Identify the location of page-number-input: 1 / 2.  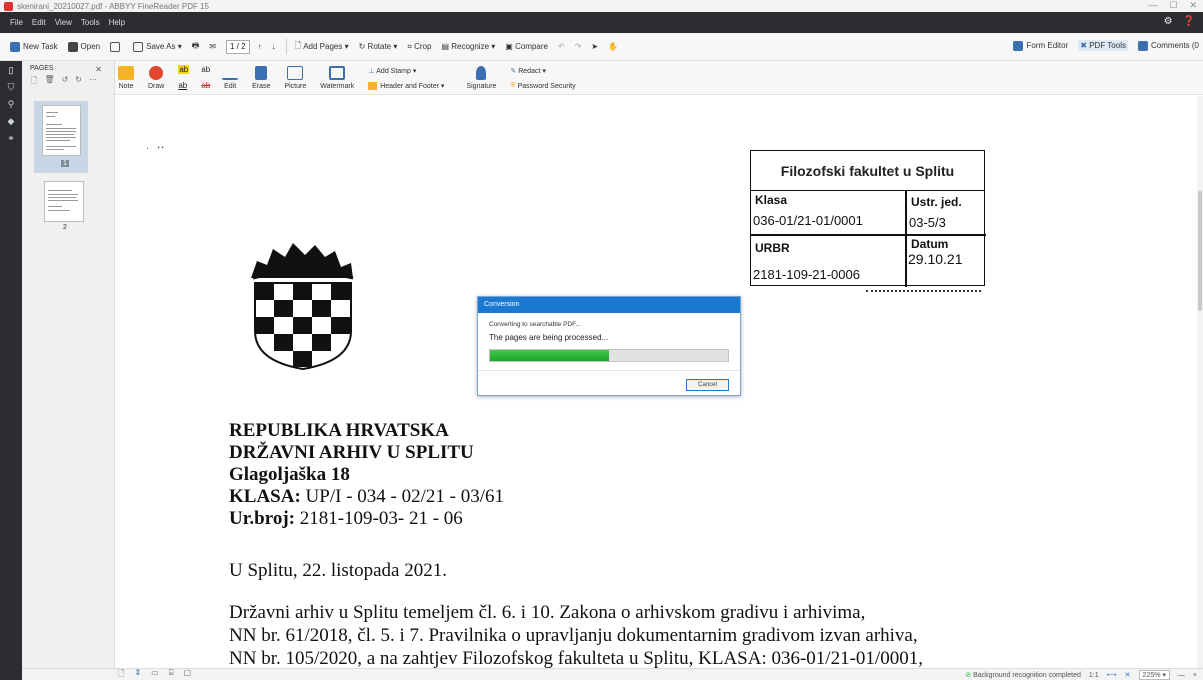
(237, 46).